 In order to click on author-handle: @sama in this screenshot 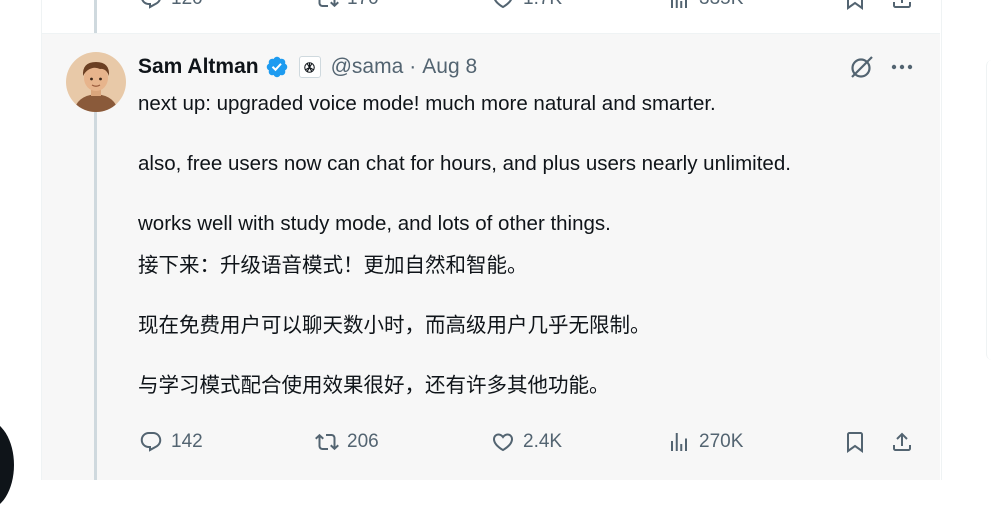, I will do `click(367, 67)`.